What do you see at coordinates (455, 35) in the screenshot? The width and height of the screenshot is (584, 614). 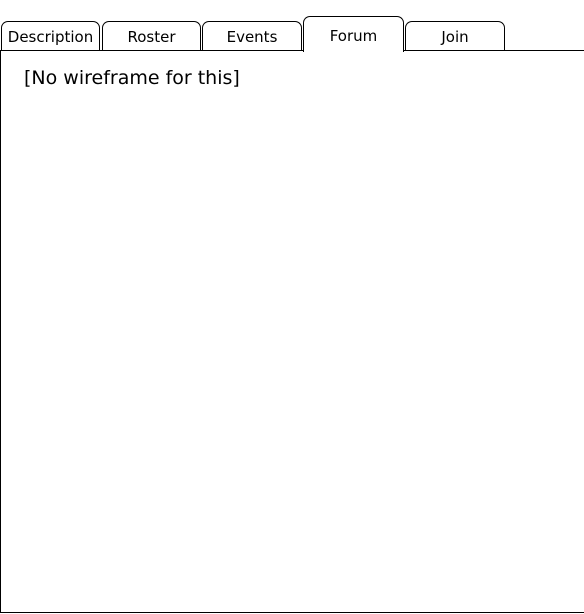 I see `tab-join: Join` at bounding box center [455, 35].